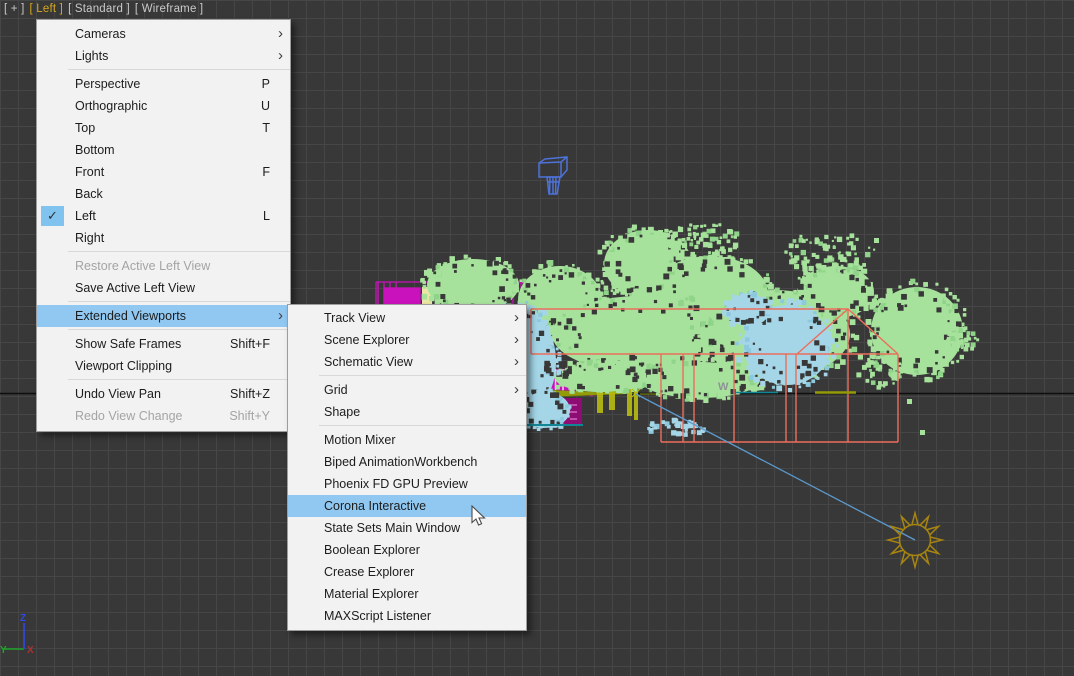 The height and width of the screenshot is (676, 1074). Describe the element at coordinates (30, 650) in the screenshot. I see `x-axis-label: X` at that location.